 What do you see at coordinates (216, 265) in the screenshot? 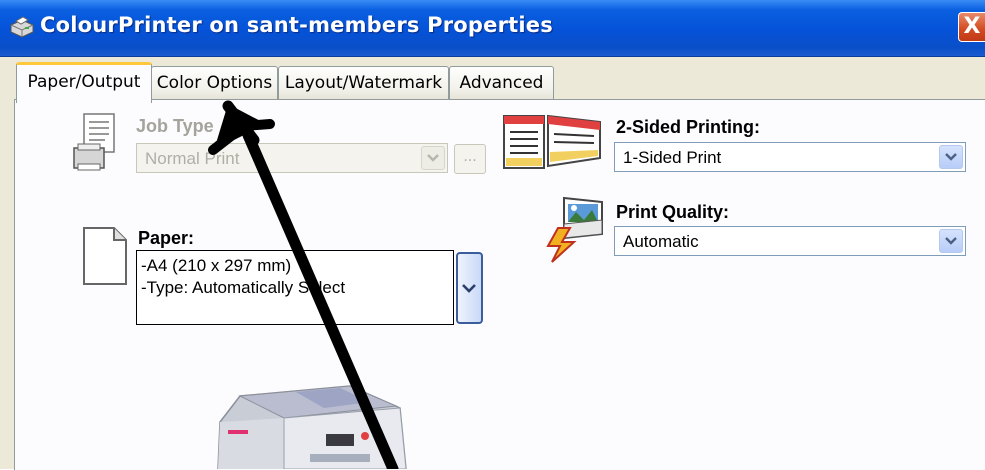
I see `paper-size-line: -A4 (210 x 297 mm)` at bounding box center [216, 265].